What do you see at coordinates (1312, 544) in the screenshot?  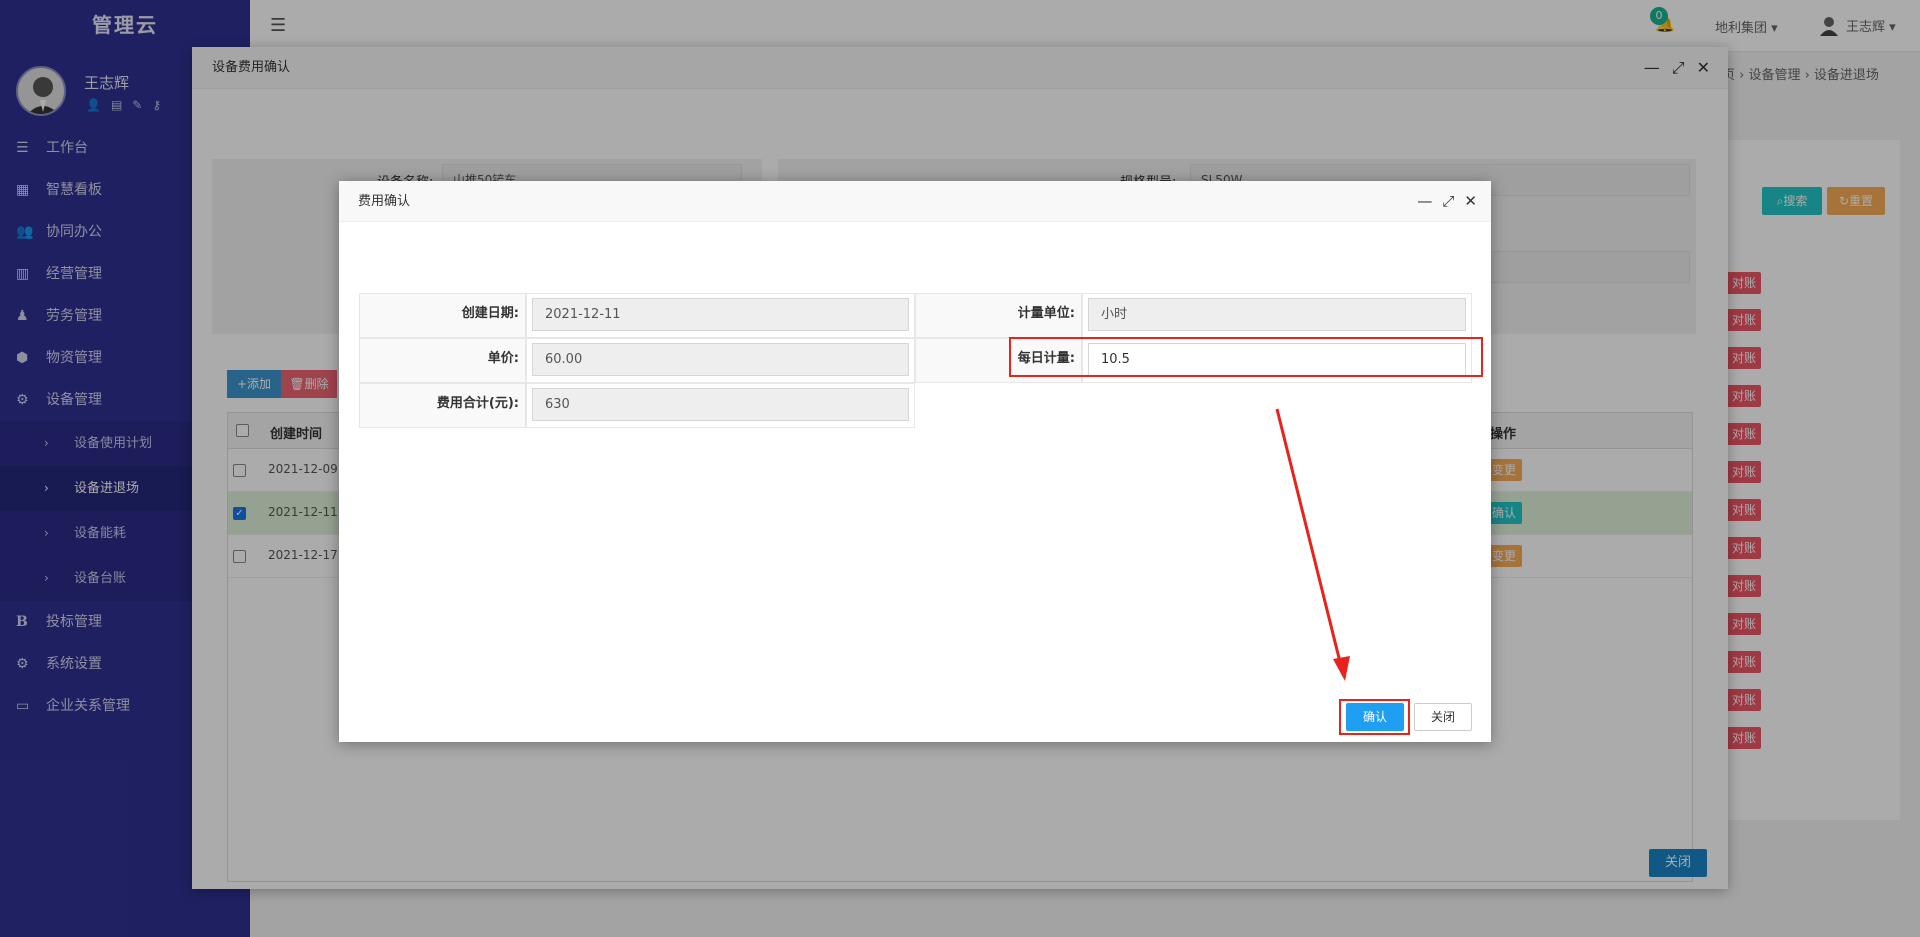 I see `arrow-annotation-icon` at bounding box center [1312, 544].